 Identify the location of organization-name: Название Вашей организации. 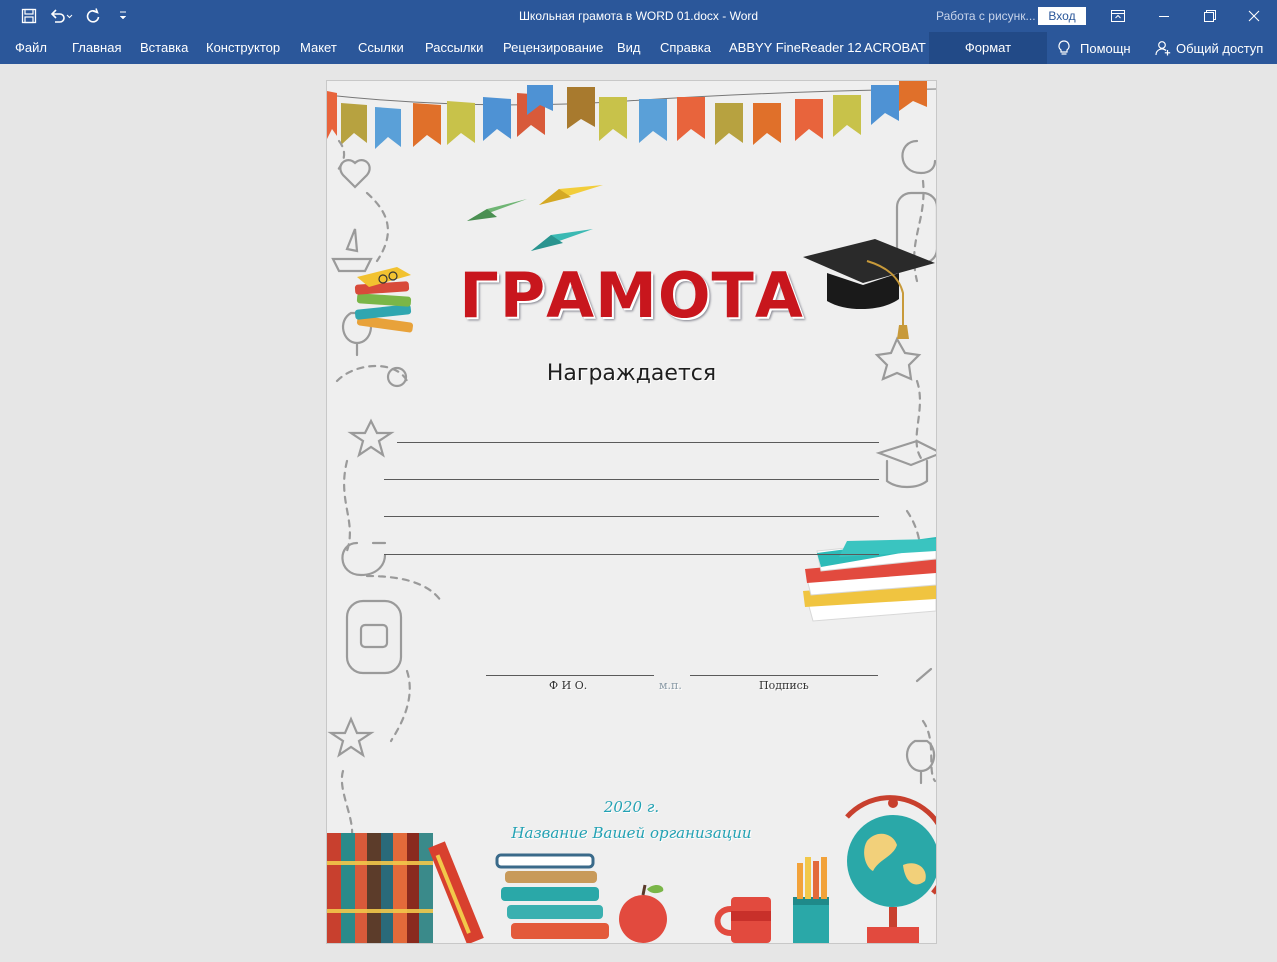
(631, 833).